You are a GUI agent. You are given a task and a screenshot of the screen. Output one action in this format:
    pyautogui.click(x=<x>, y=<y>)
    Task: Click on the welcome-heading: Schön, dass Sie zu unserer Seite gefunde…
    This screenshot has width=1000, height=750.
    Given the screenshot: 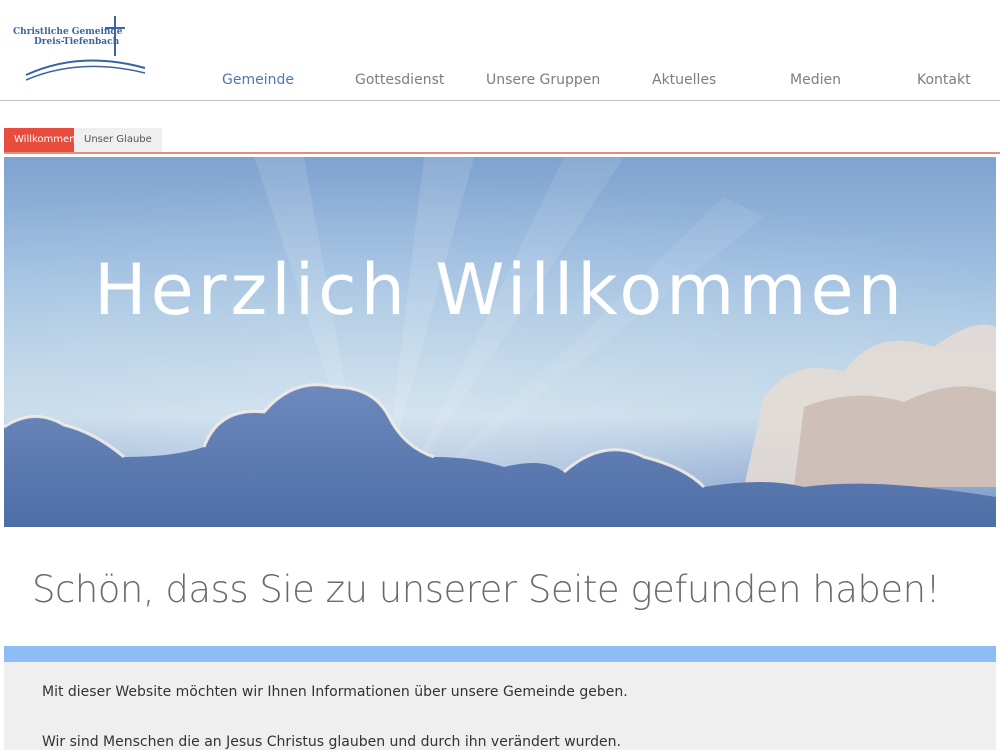 What is the action you would take?
    pyautogui.click(x=486, y=589)
    